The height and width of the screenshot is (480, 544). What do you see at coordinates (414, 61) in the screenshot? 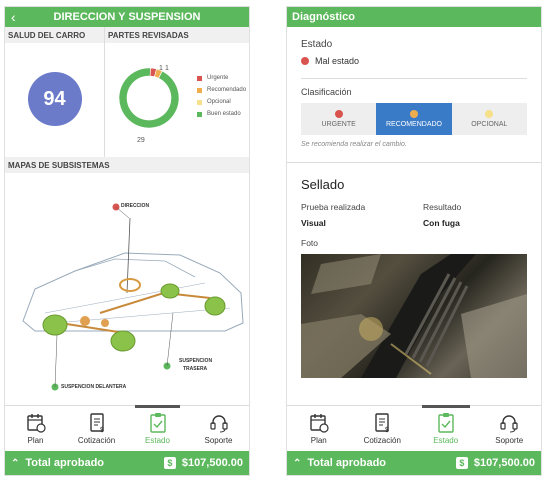
I see `estado-status: Mal estado` at bounding box center [414, 61].